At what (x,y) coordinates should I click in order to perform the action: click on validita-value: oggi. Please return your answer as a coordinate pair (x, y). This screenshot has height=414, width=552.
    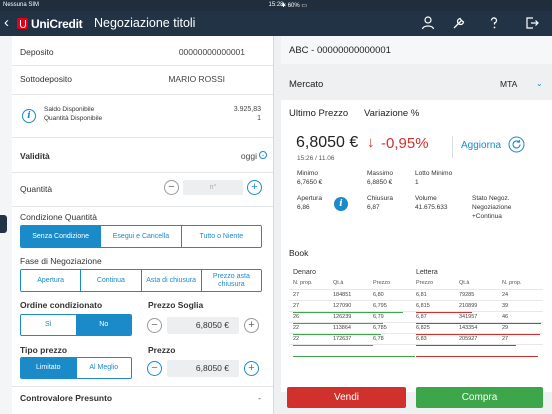
    Looking at the image, I should click on (248, 156).